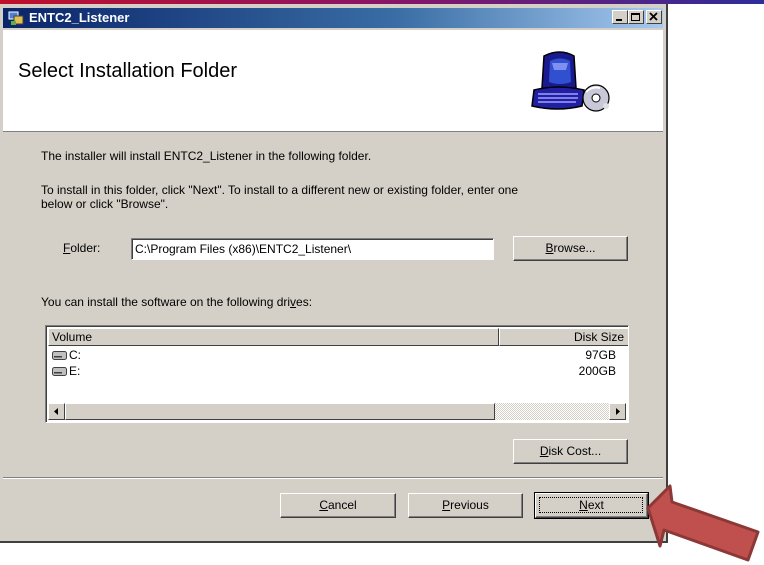 The width and height of the screenshot is (764, 565). I want to click on close-button, so click(654, 17).